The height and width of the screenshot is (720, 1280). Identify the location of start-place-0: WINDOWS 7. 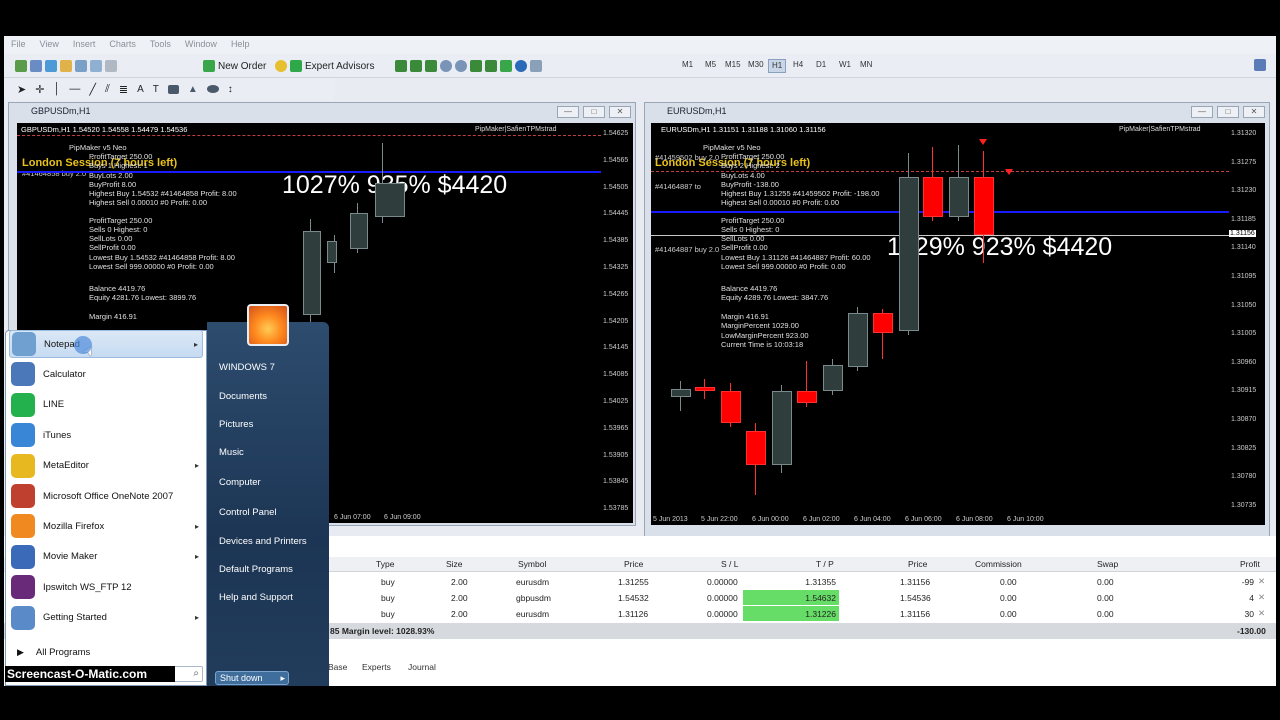
(247, 367).